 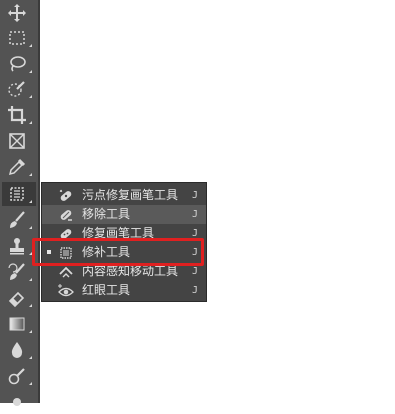 I want to click on crop-icon, so click(x=17, y=115).